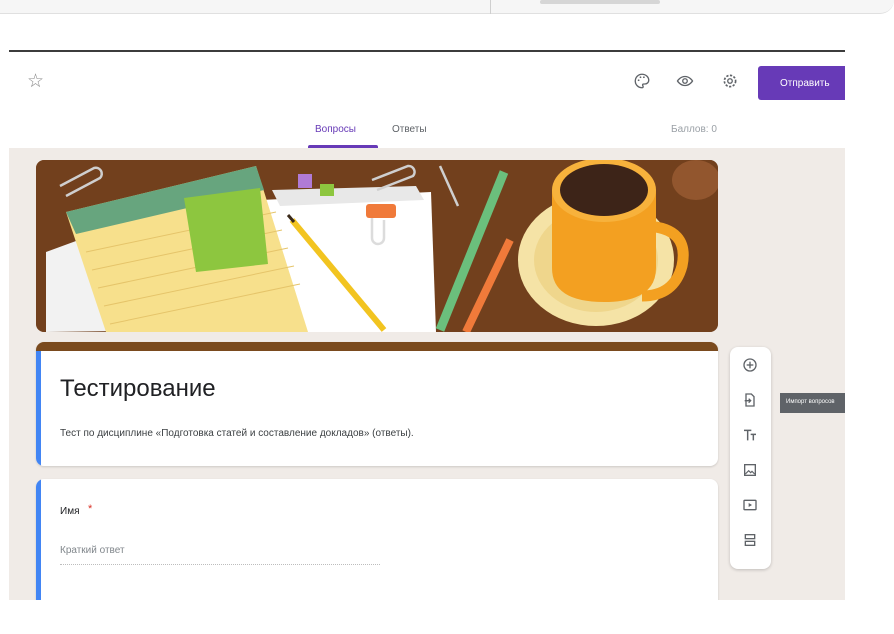  What do you see at coordinates (38, 539) in the screenshot?
I see `question-focus-indicator` at bounding box center [38, 539].